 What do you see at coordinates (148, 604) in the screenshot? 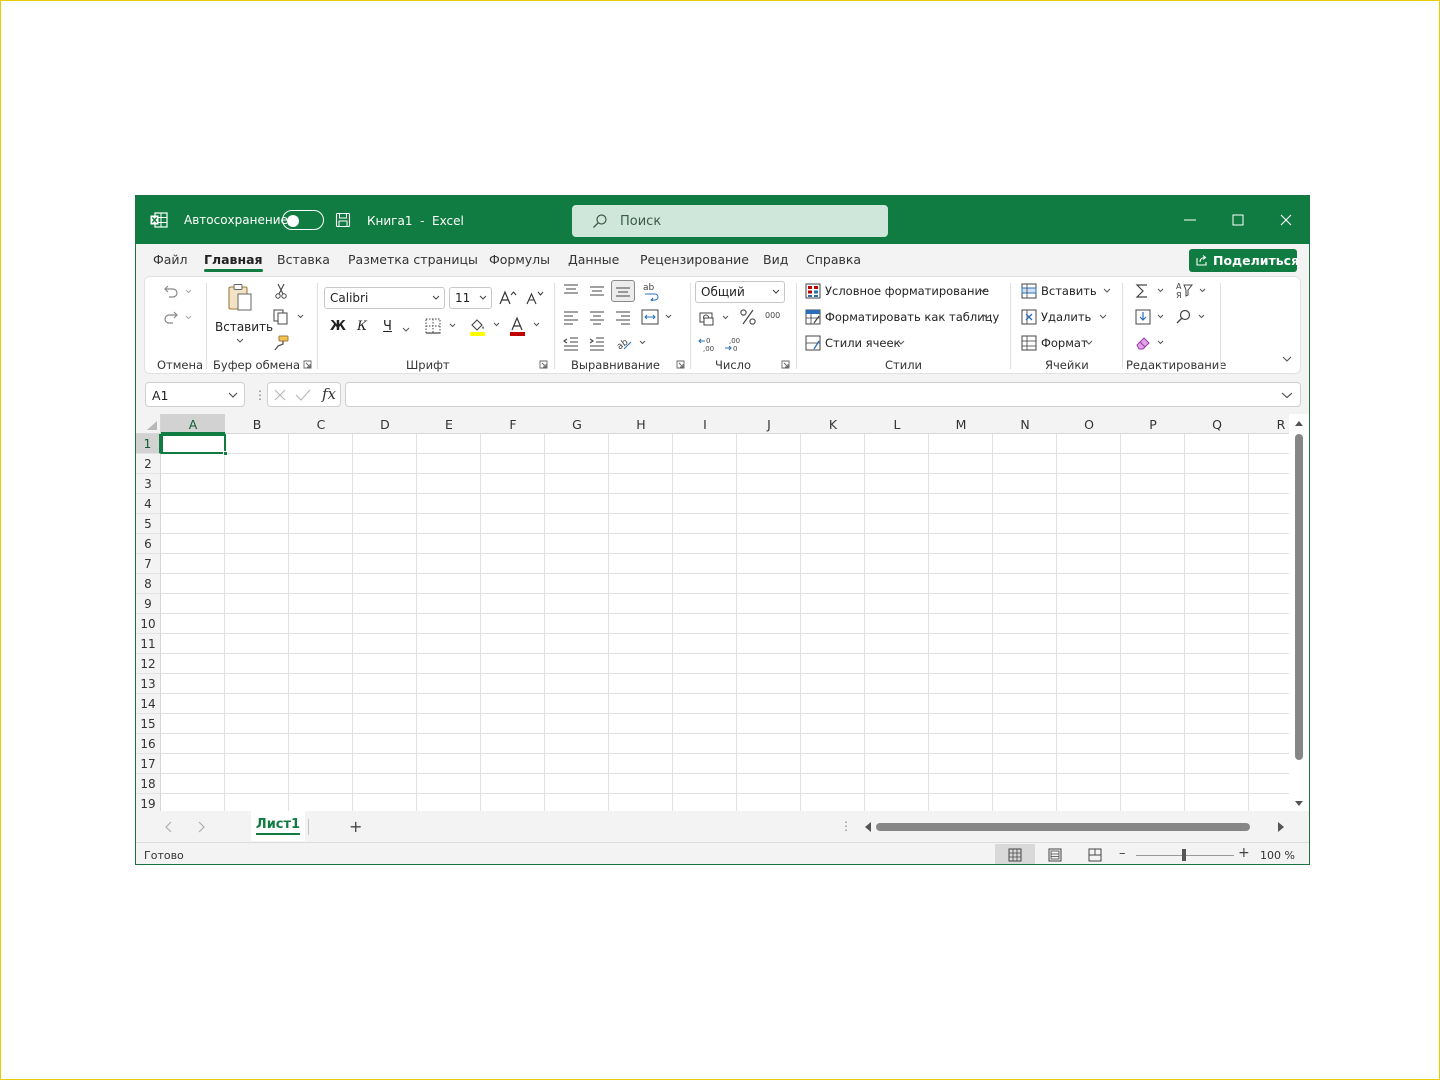
I see `row-header-9: 9` at bounding box center [148, 604].